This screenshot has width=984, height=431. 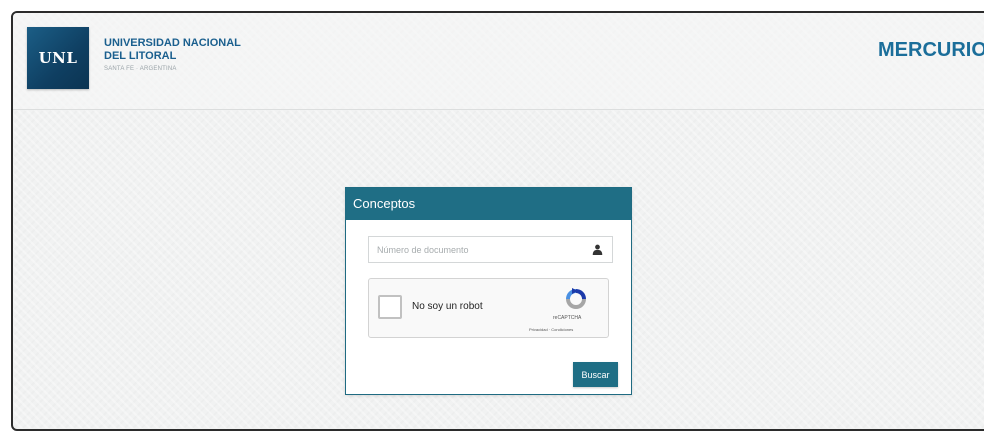 I want to click on recaptcha-links: Privacidad · Condiciones, so click(x=551, y=329).